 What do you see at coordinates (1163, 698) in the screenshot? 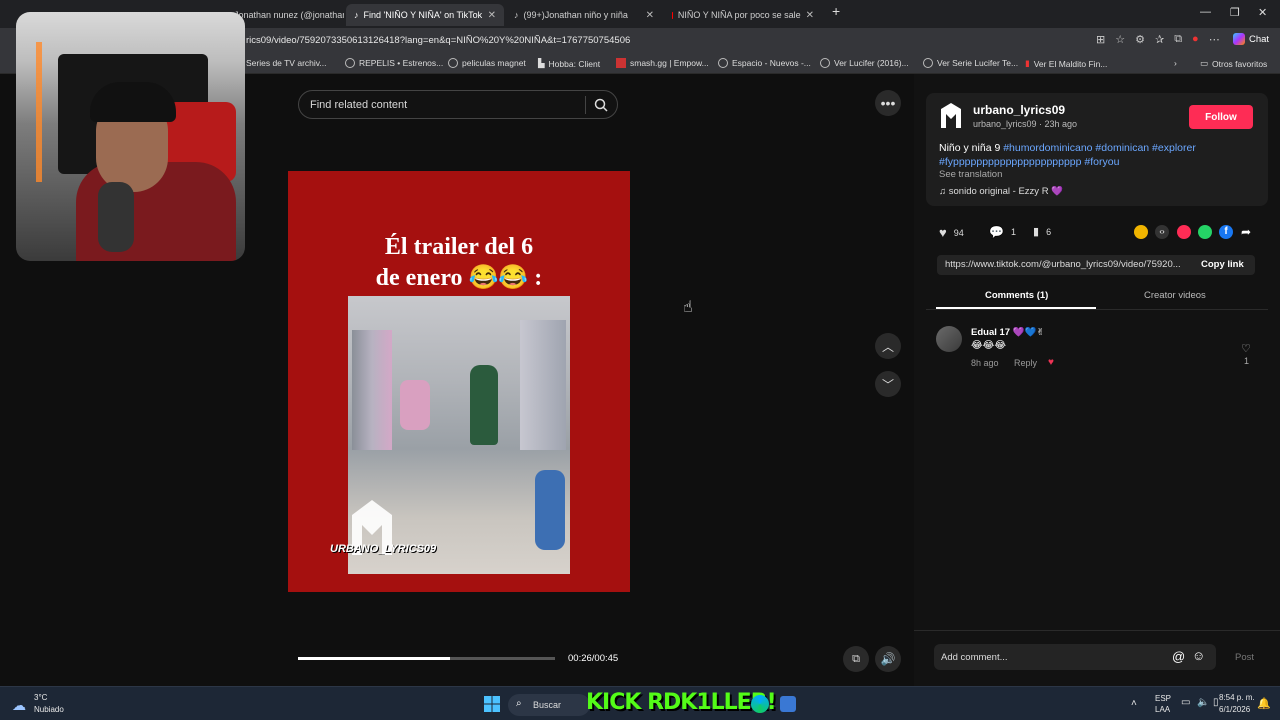
I see `language-code: ESP` at bounding box center [1163, 698].